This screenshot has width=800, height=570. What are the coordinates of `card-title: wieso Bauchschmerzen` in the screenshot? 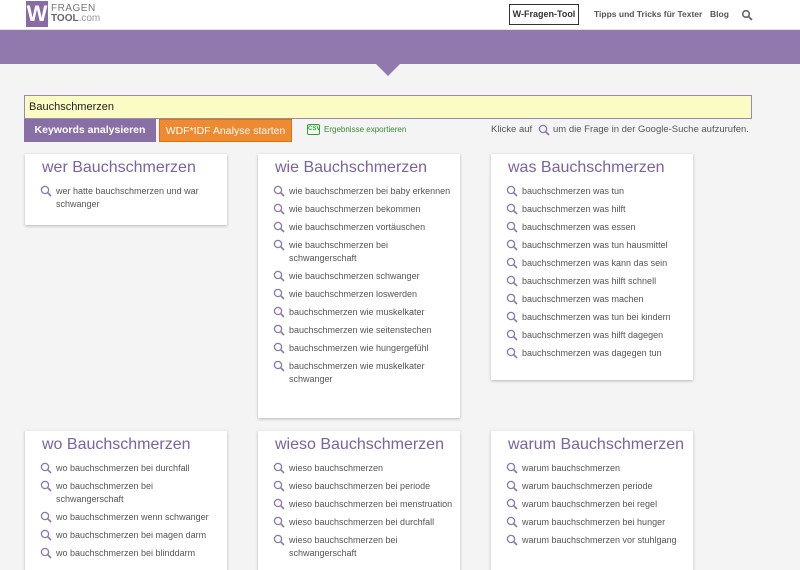 It's located at (359, 444).